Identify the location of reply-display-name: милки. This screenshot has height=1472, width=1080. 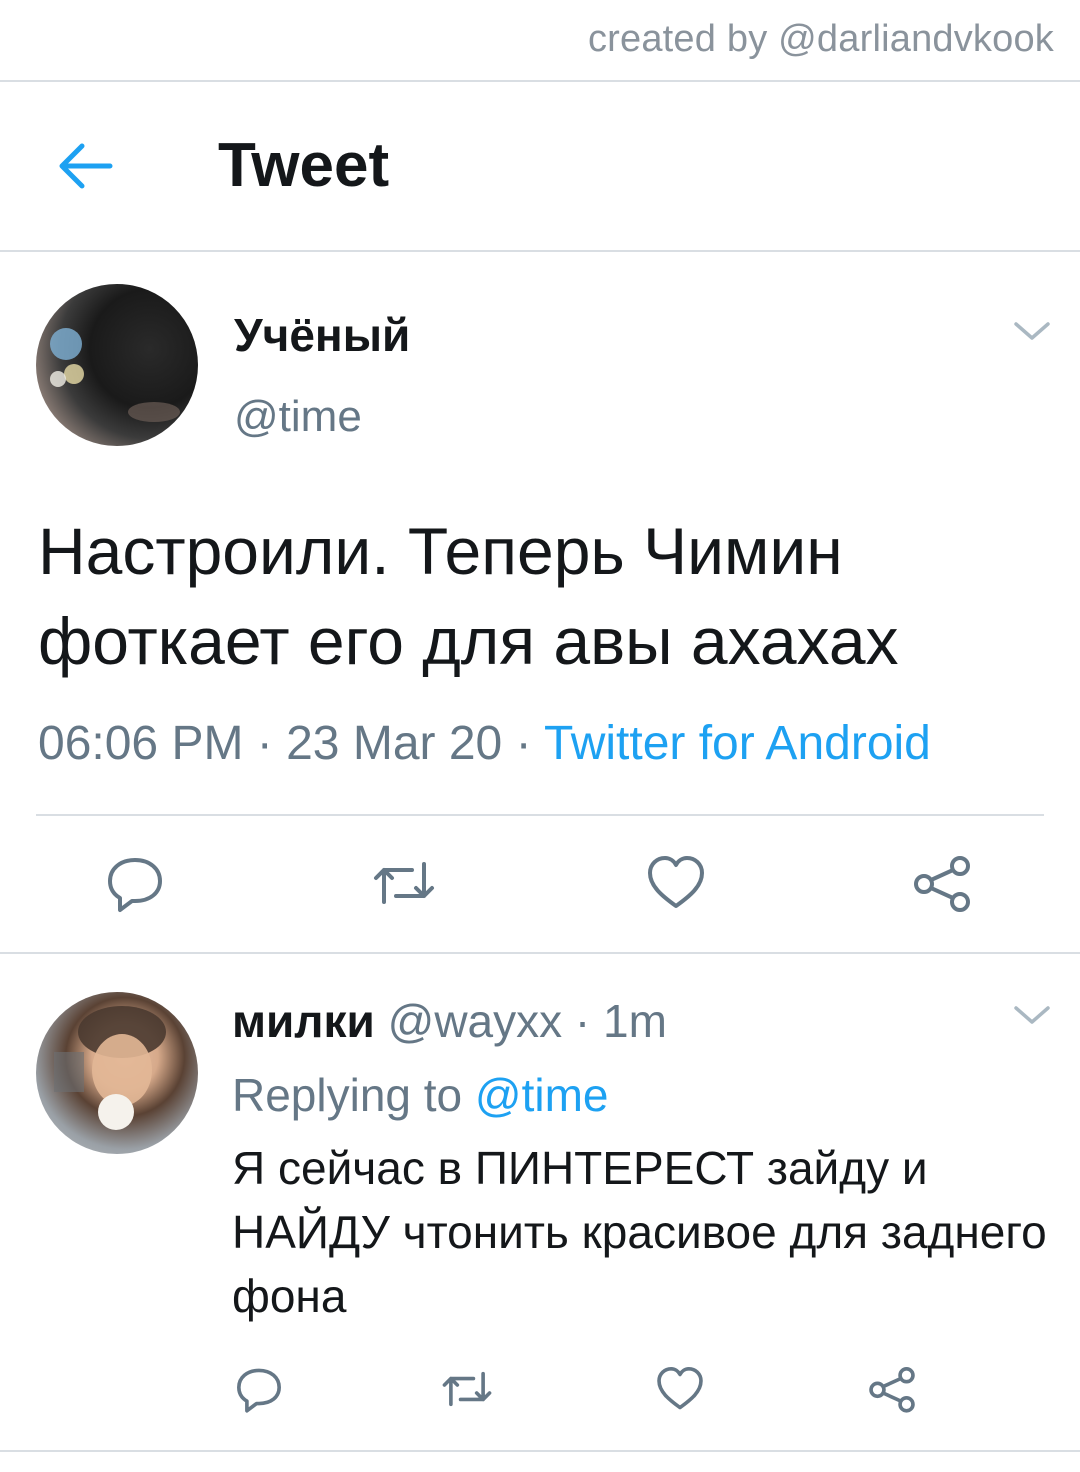
(303, 1021).